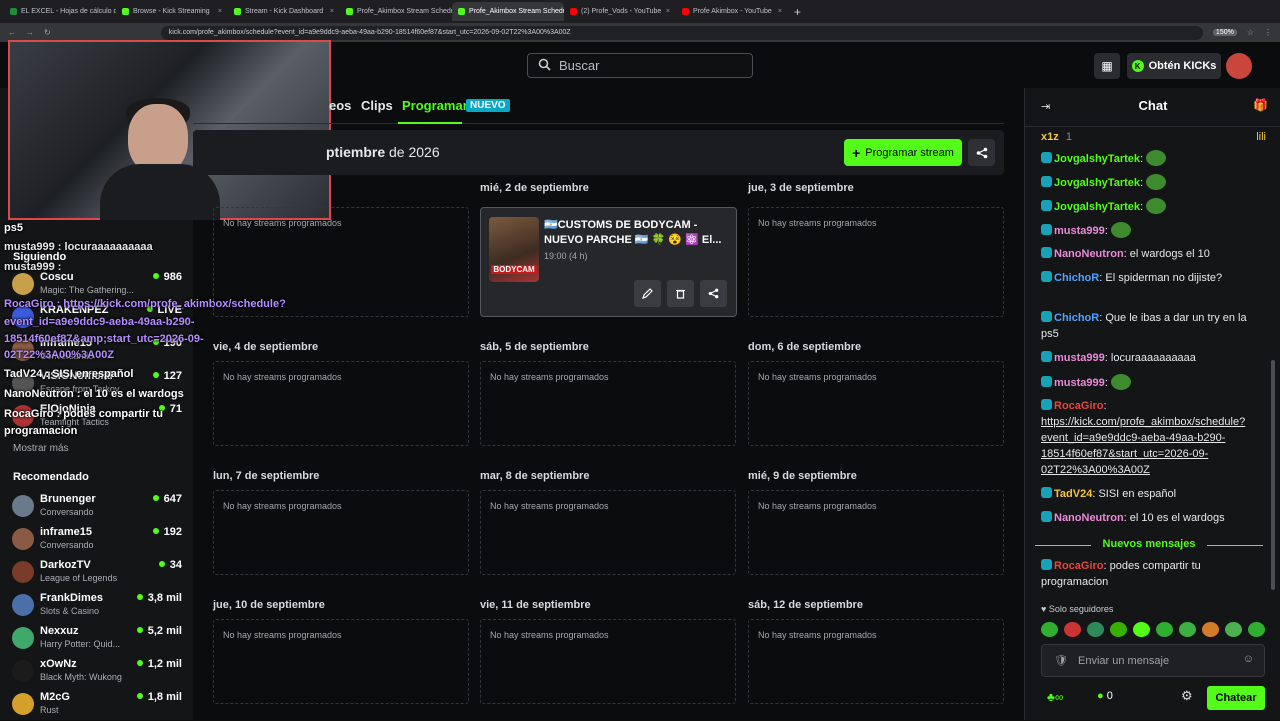 This screenshot has width=1280, height=721. What do you see at coordinates (65, 565) in the screenshot?
I see `channel-name: DarkozTV` at bounding box center [65, 565].